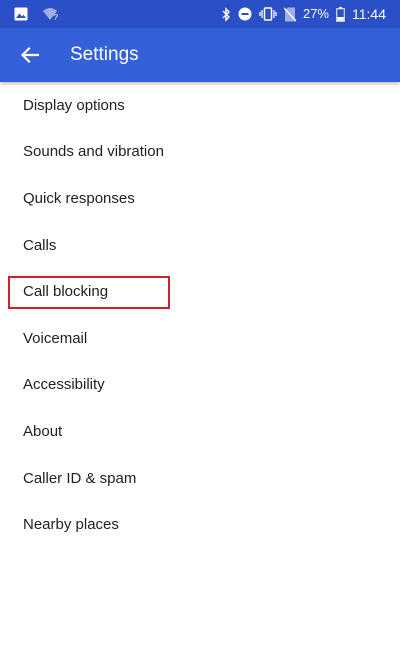  Describe the element at coordinates (289, 14) in the screenshot. I see `no-sim-icon` at that location.